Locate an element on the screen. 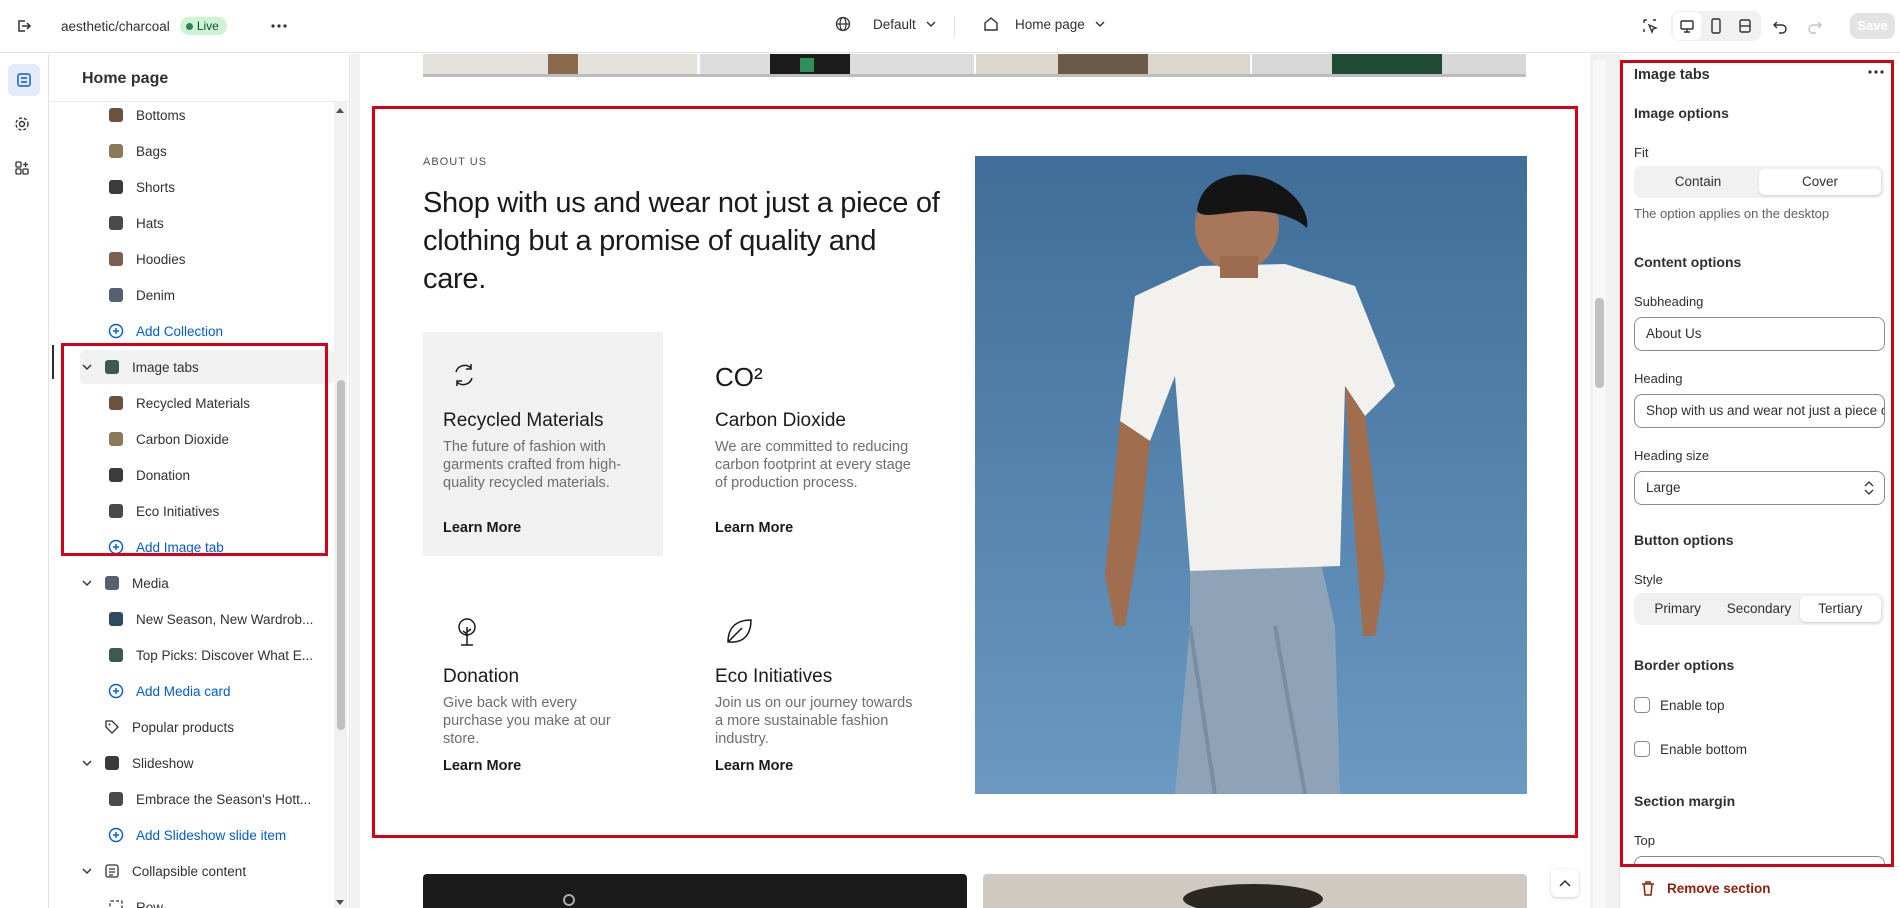  left-scrollbar-thumb is located at coordinates (341, 555).